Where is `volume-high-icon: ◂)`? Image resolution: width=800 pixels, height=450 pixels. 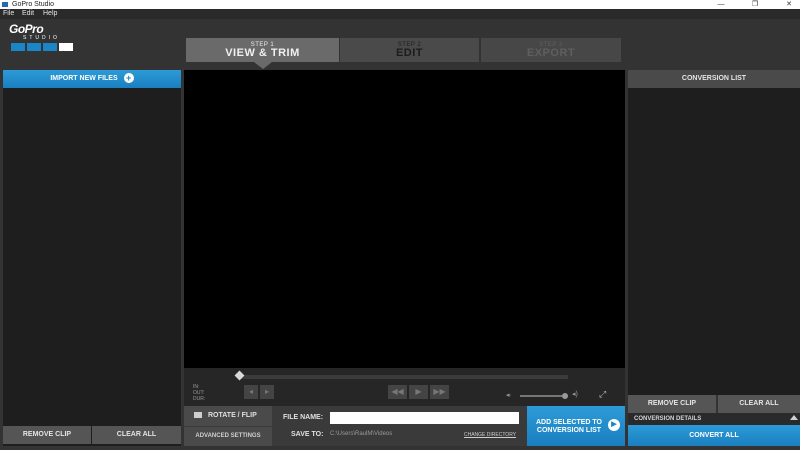 volume-high-icon: ◂) is located at coordinates (575, 394).